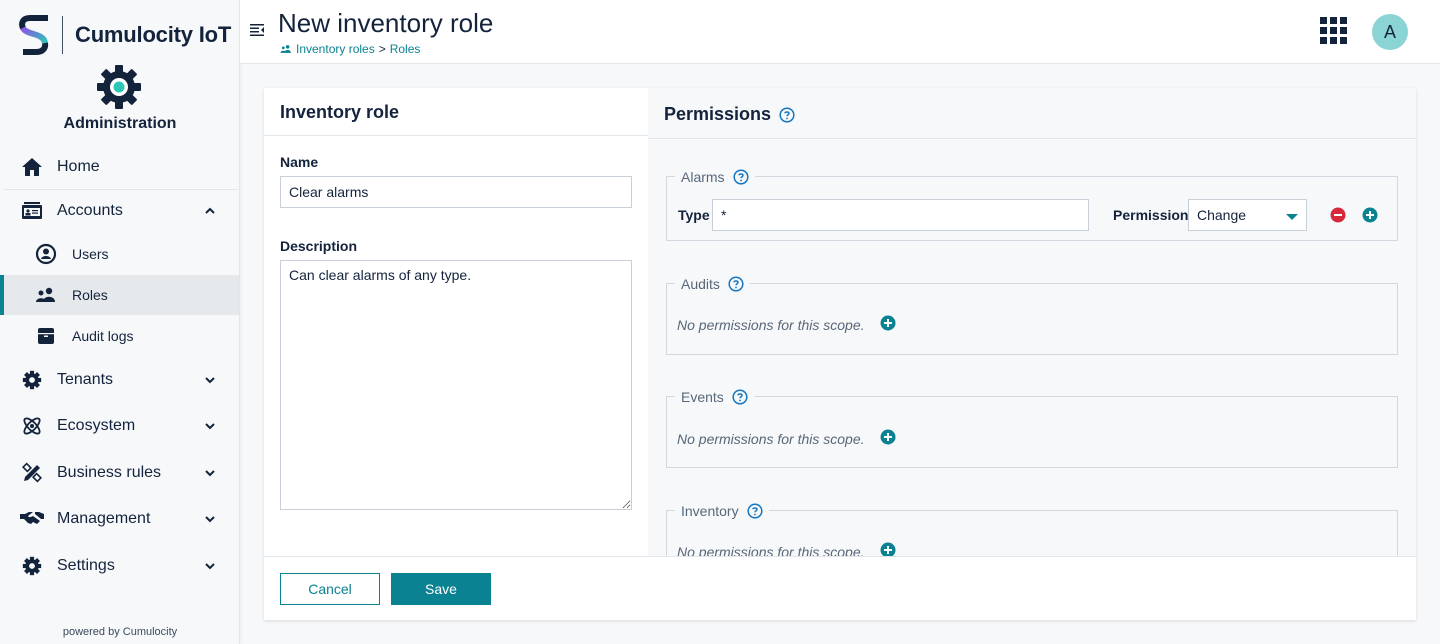  I want to click on sidebar-toggle-icon, so click(257, 30).